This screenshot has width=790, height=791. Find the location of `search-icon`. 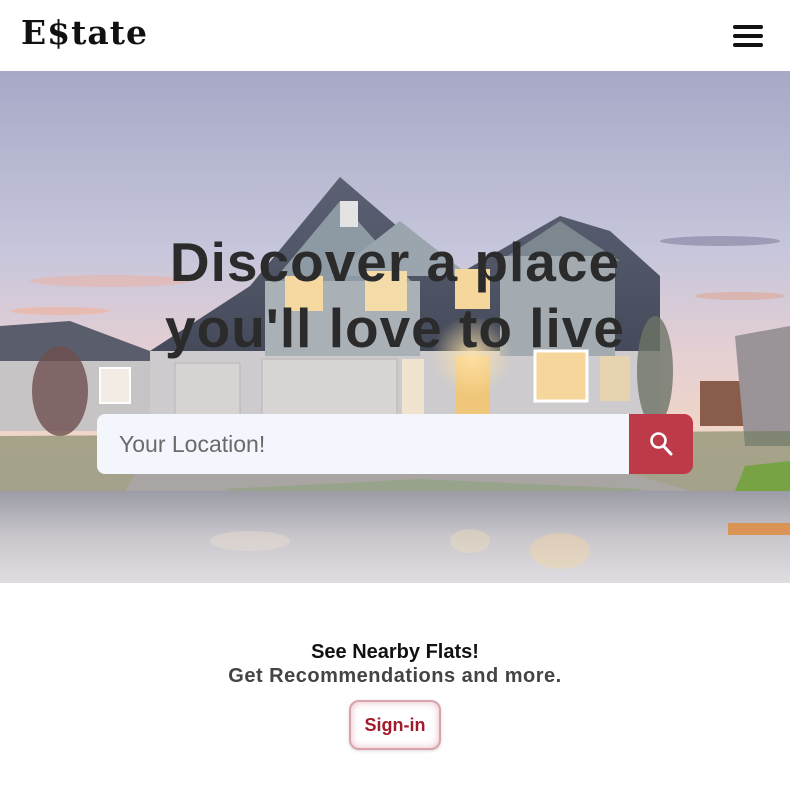

search-icon is located at coordinates (661, 444).